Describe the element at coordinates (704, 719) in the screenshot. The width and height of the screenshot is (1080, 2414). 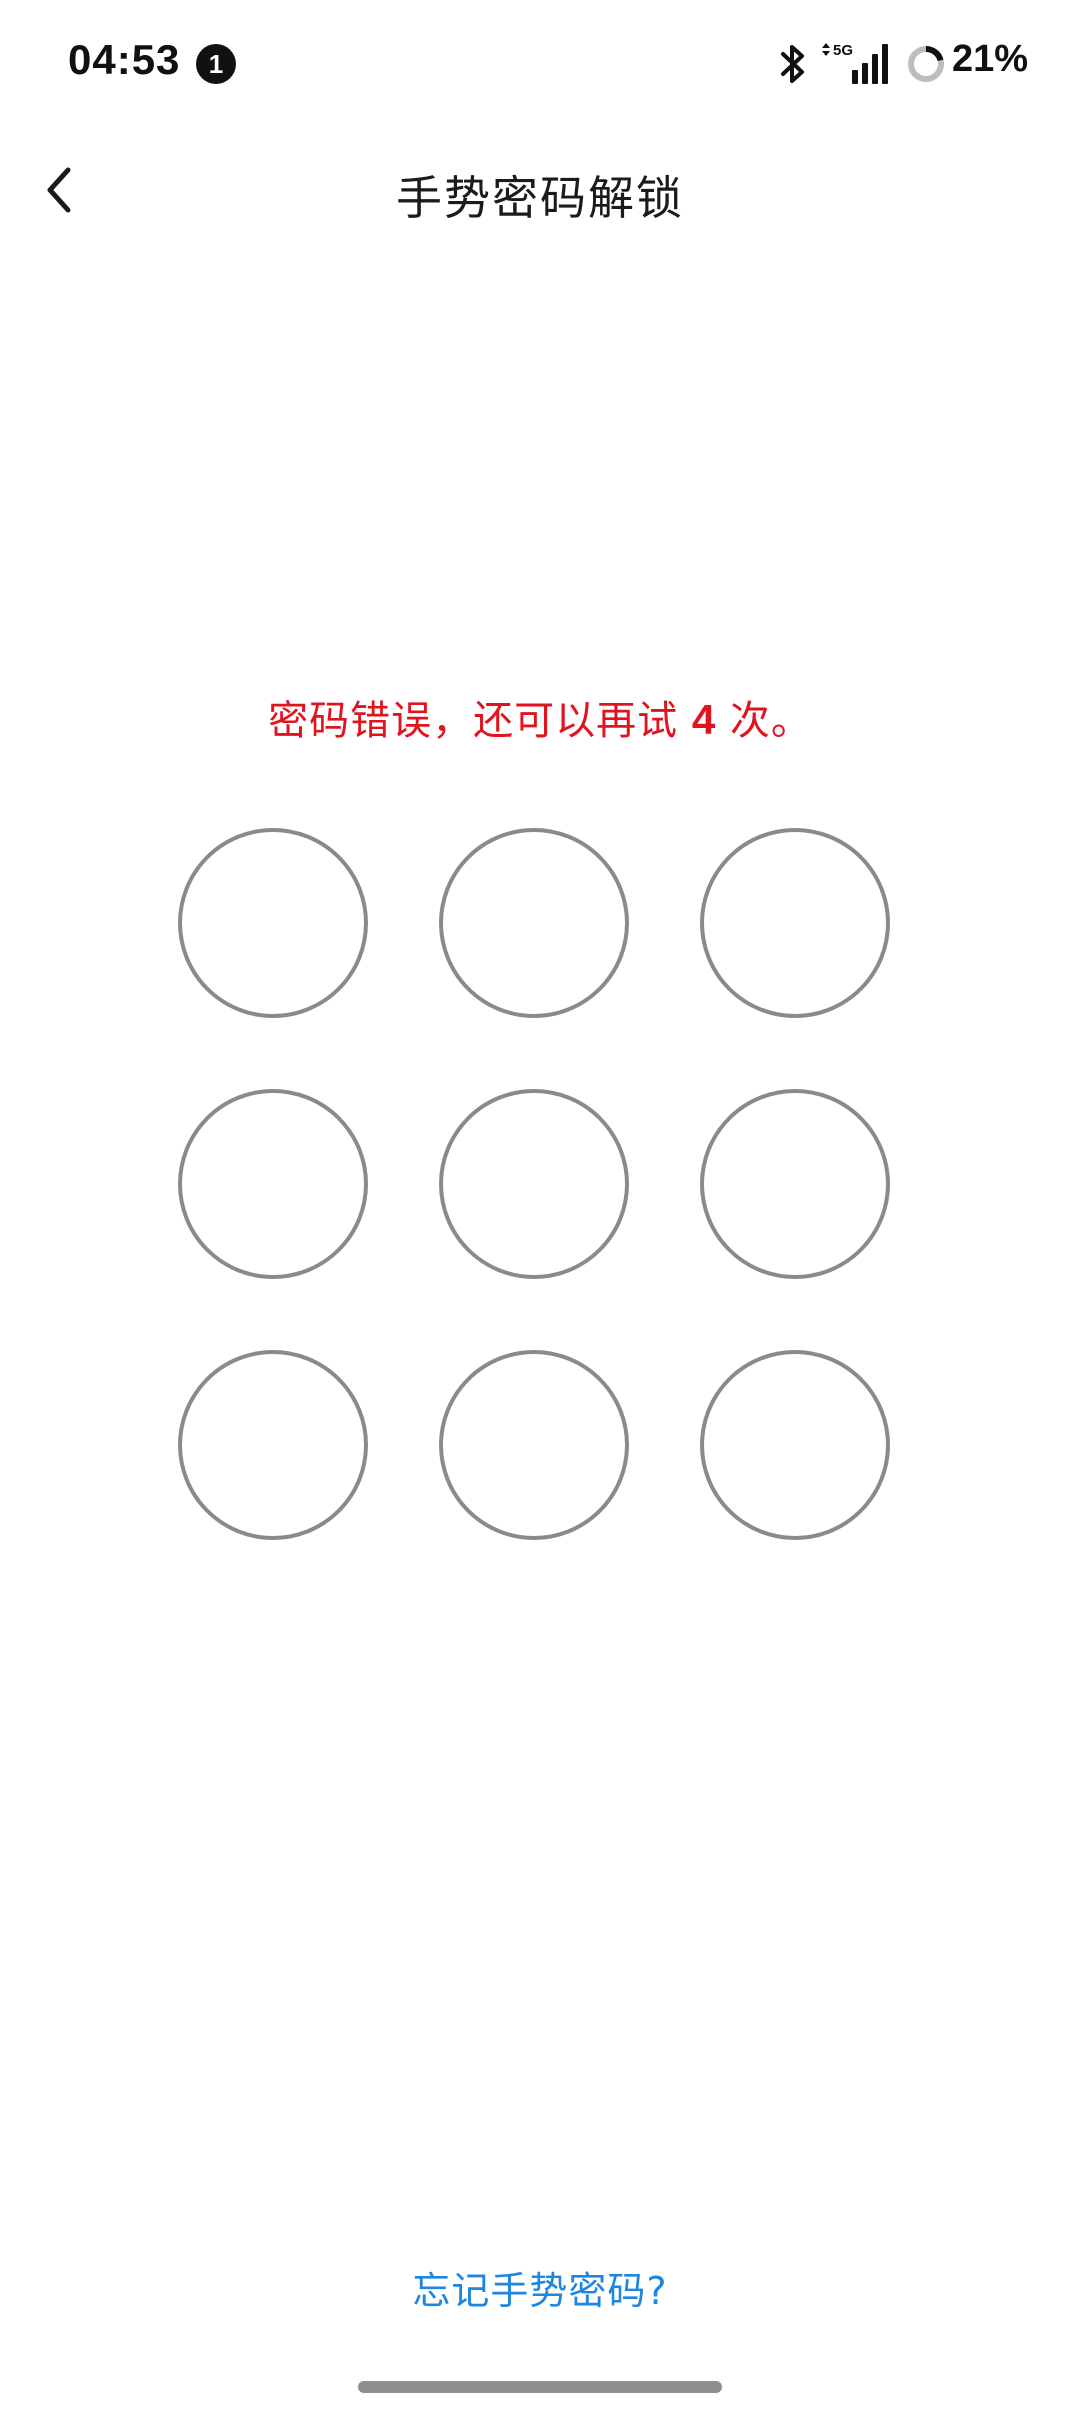
I see `remaining-attempts: 4` at that location.